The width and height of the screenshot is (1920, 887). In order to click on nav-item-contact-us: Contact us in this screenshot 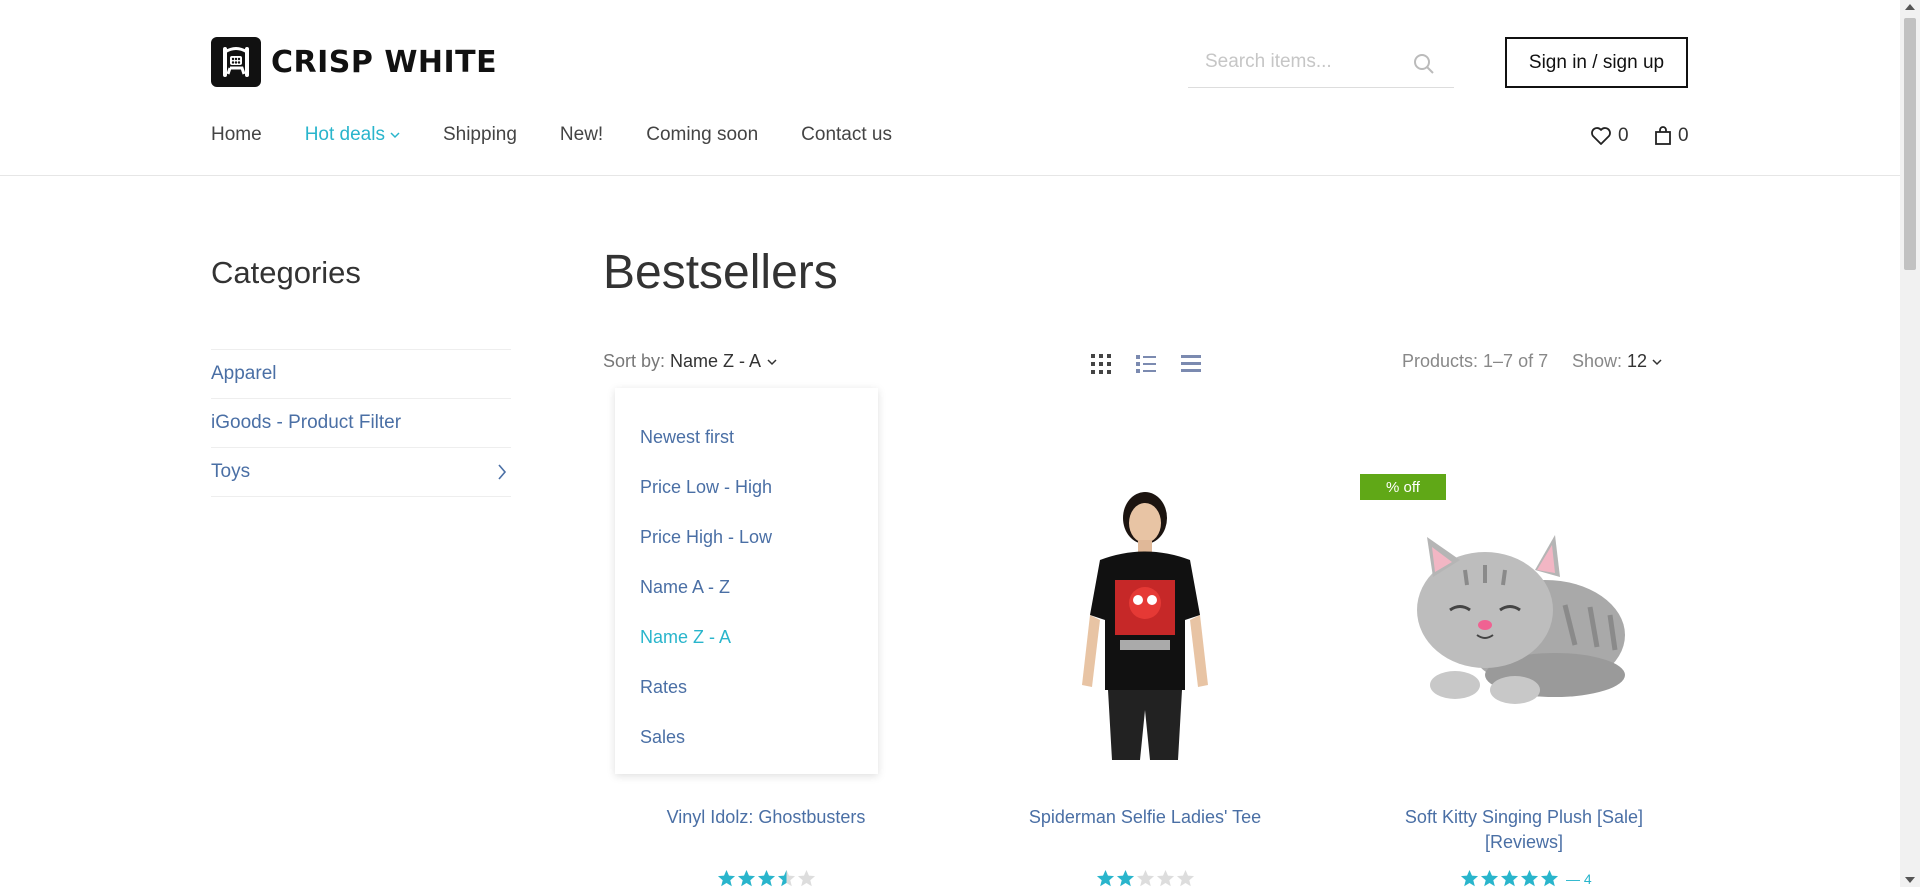, I will do `click(846, 135)`.